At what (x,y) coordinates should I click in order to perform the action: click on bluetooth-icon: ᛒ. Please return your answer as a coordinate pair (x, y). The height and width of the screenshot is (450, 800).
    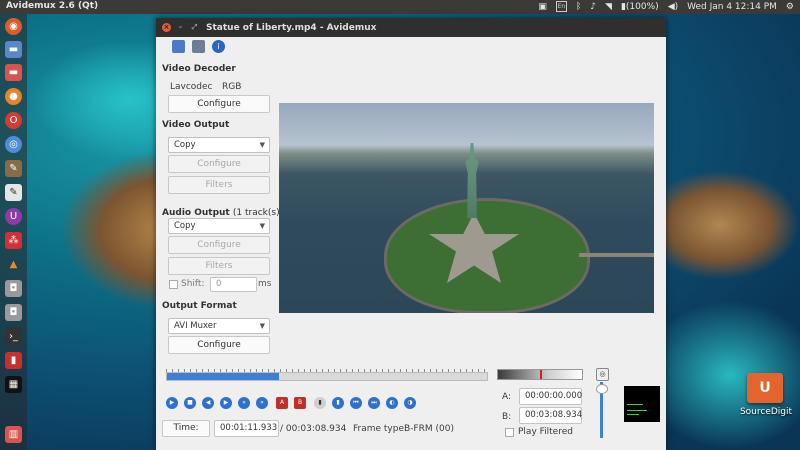
    Looking at the image, I should click on (578, 7).